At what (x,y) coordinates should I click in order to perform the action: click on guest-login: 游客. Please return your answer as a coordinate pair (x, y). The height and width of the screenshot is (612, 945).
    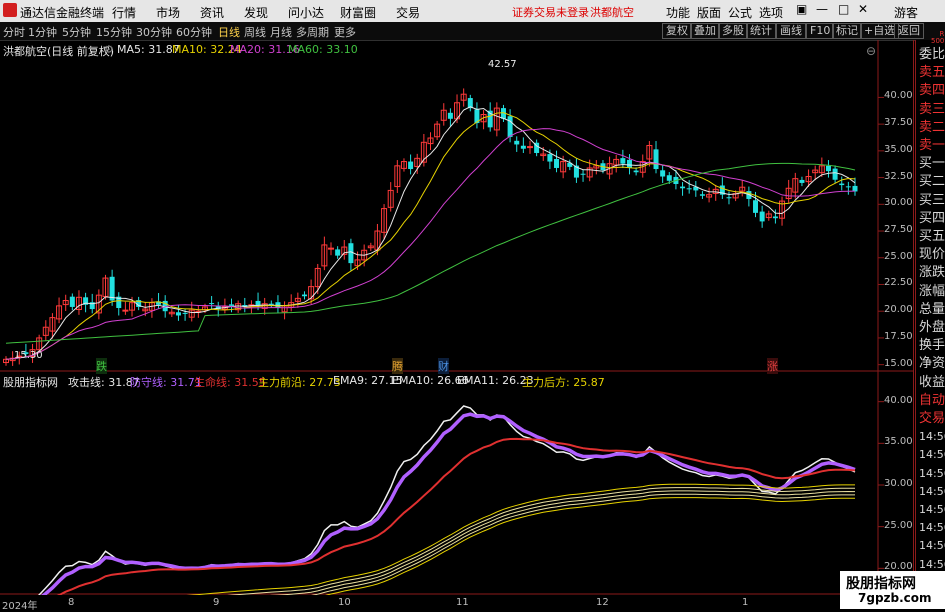
    Looking at the image, I should click on (906, 12).